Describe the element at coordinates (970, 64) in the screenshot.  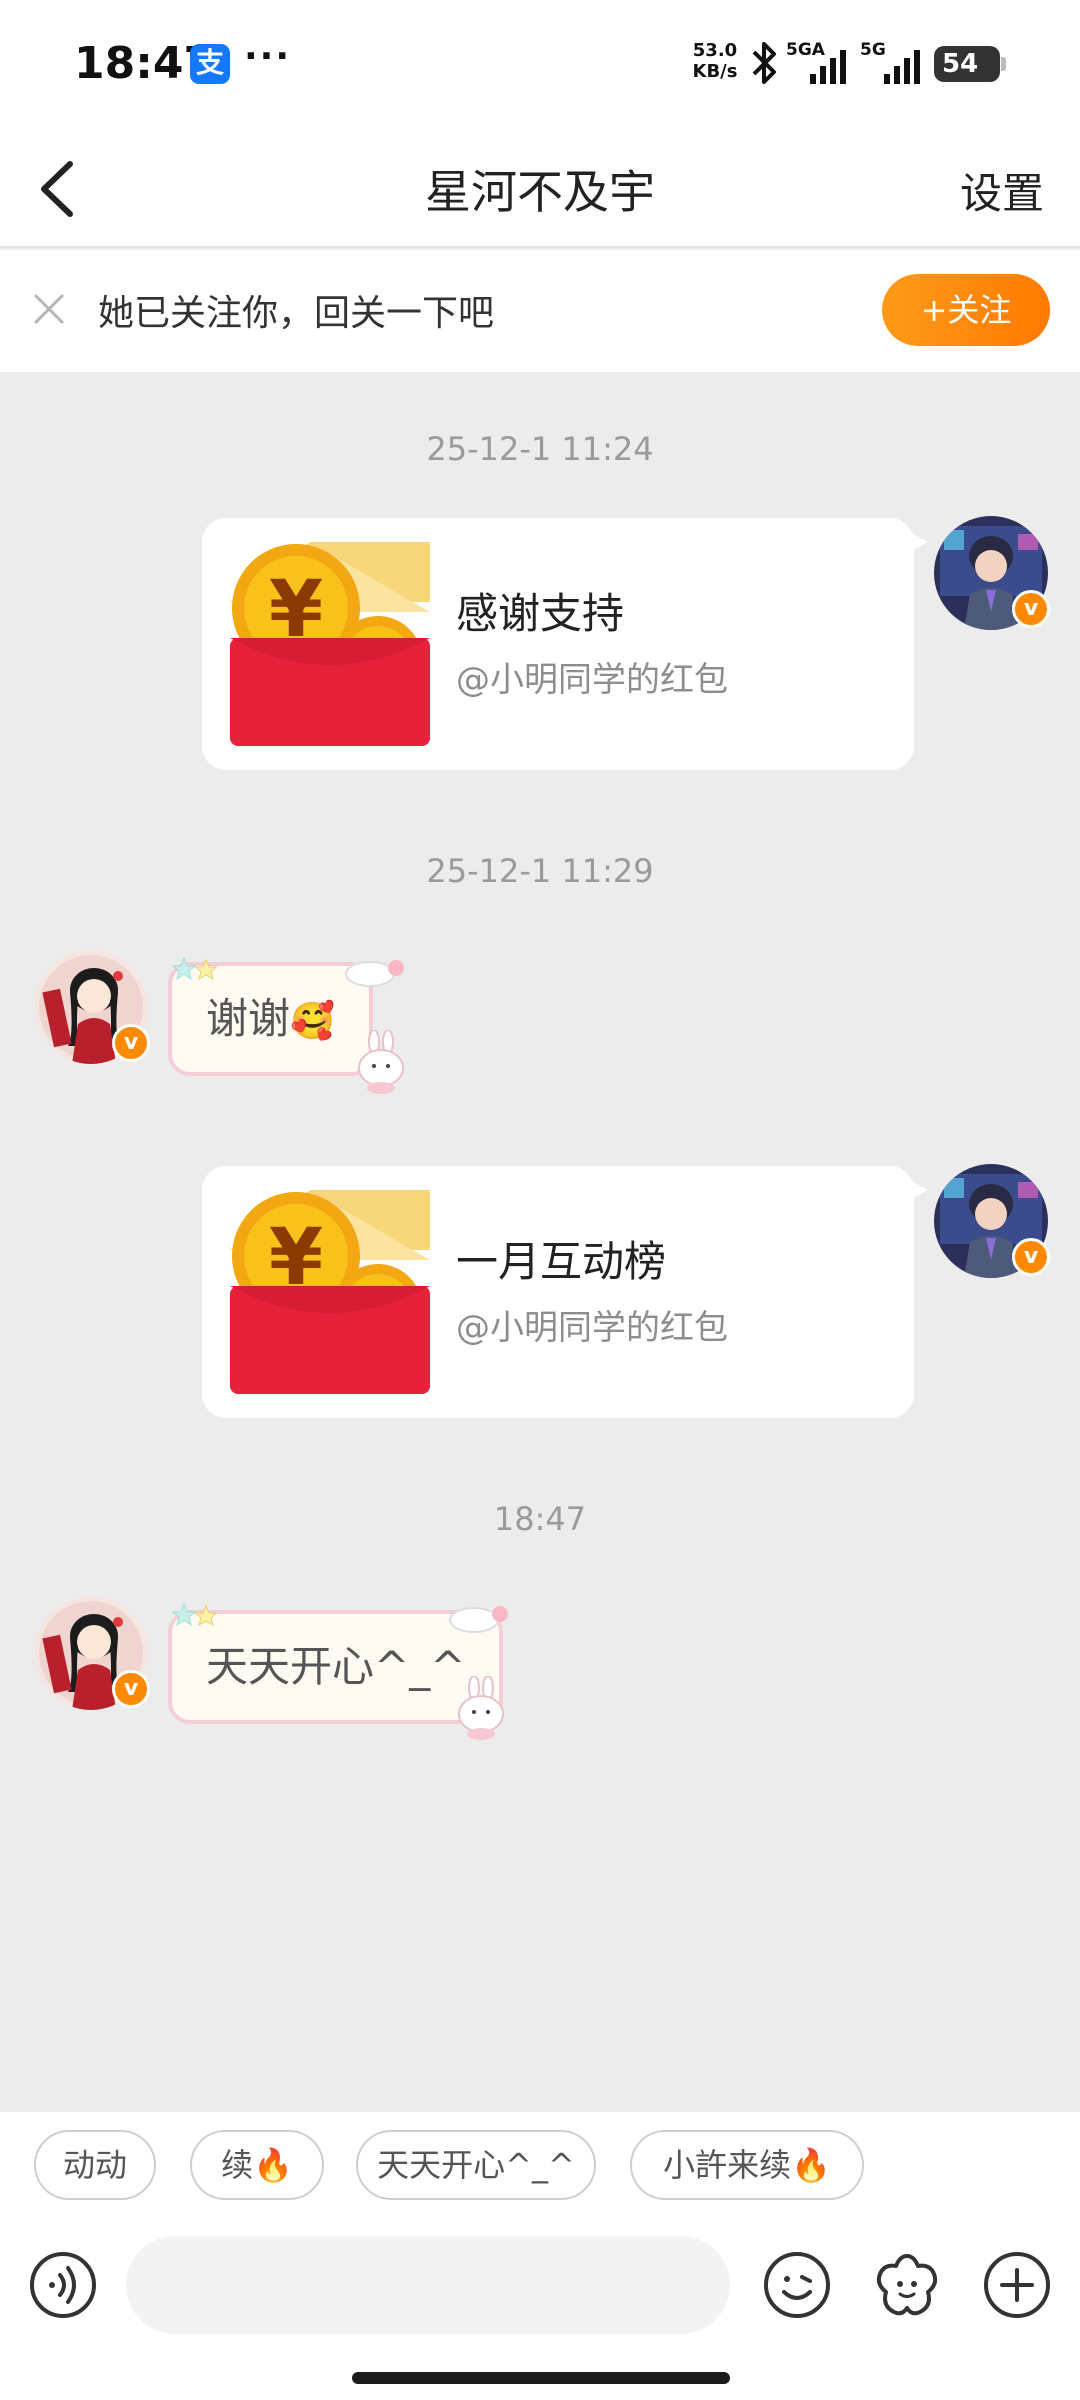
I see `battery-indicator: 54` at that location.